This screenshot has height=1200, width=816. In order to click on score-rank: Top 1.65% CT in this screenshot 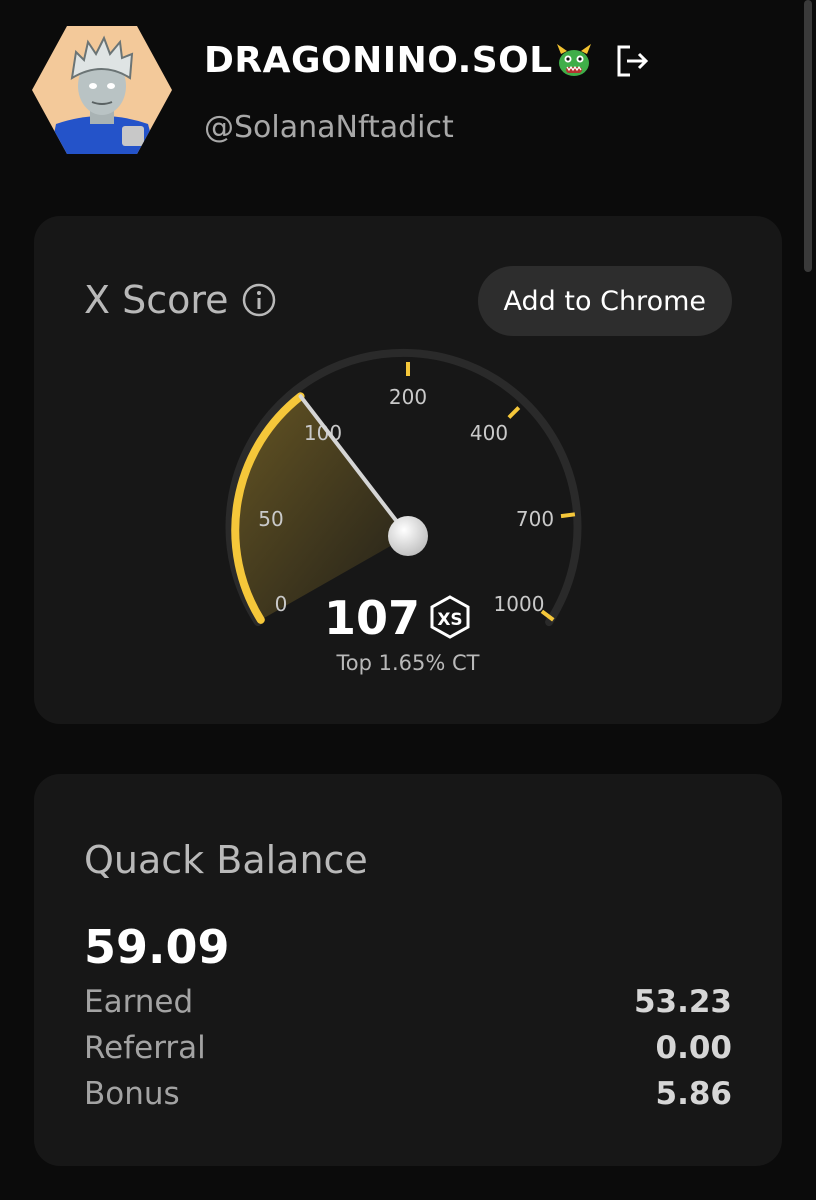, I will do `click(408, 663)`.